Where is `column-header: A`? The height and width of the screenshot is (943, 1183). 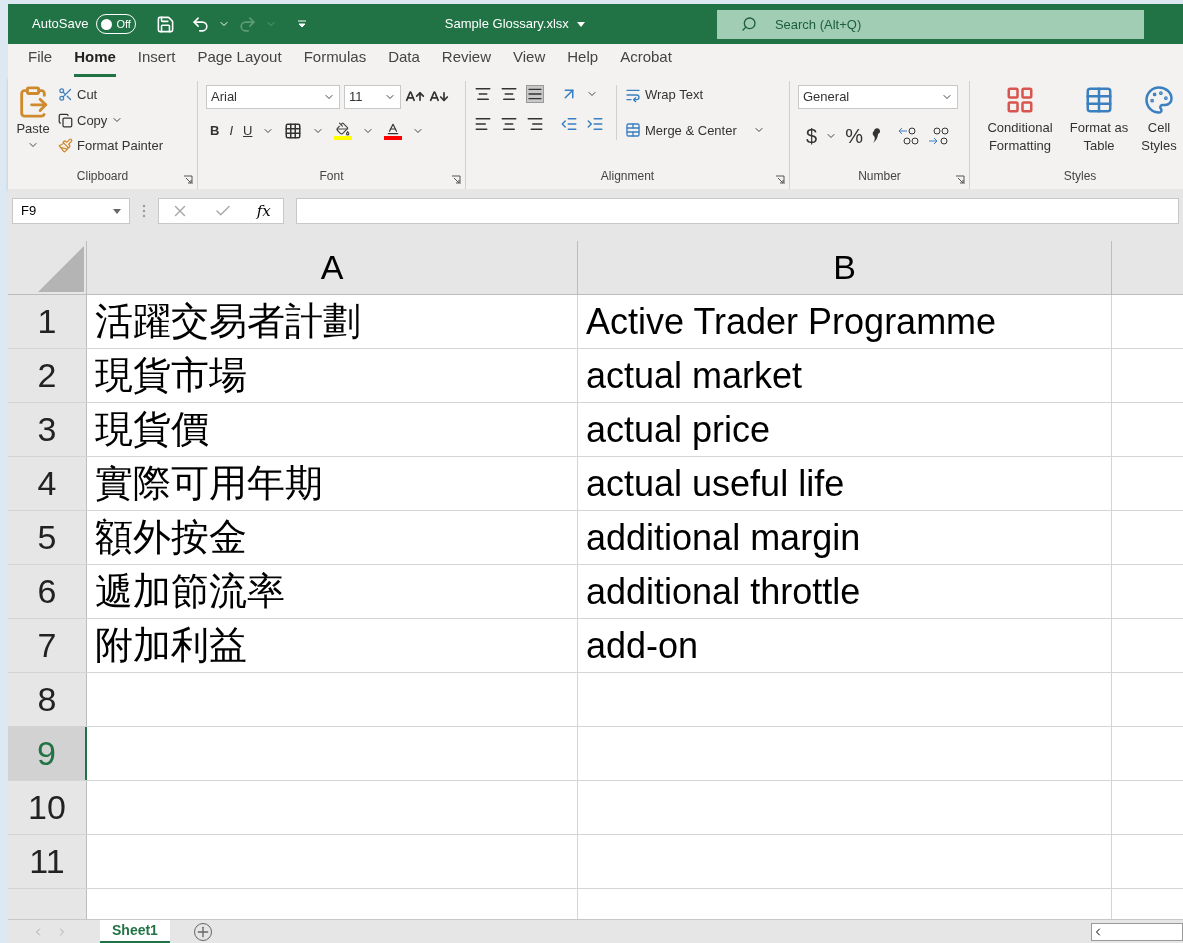 column-header: A is located at coordinates (332, 267).